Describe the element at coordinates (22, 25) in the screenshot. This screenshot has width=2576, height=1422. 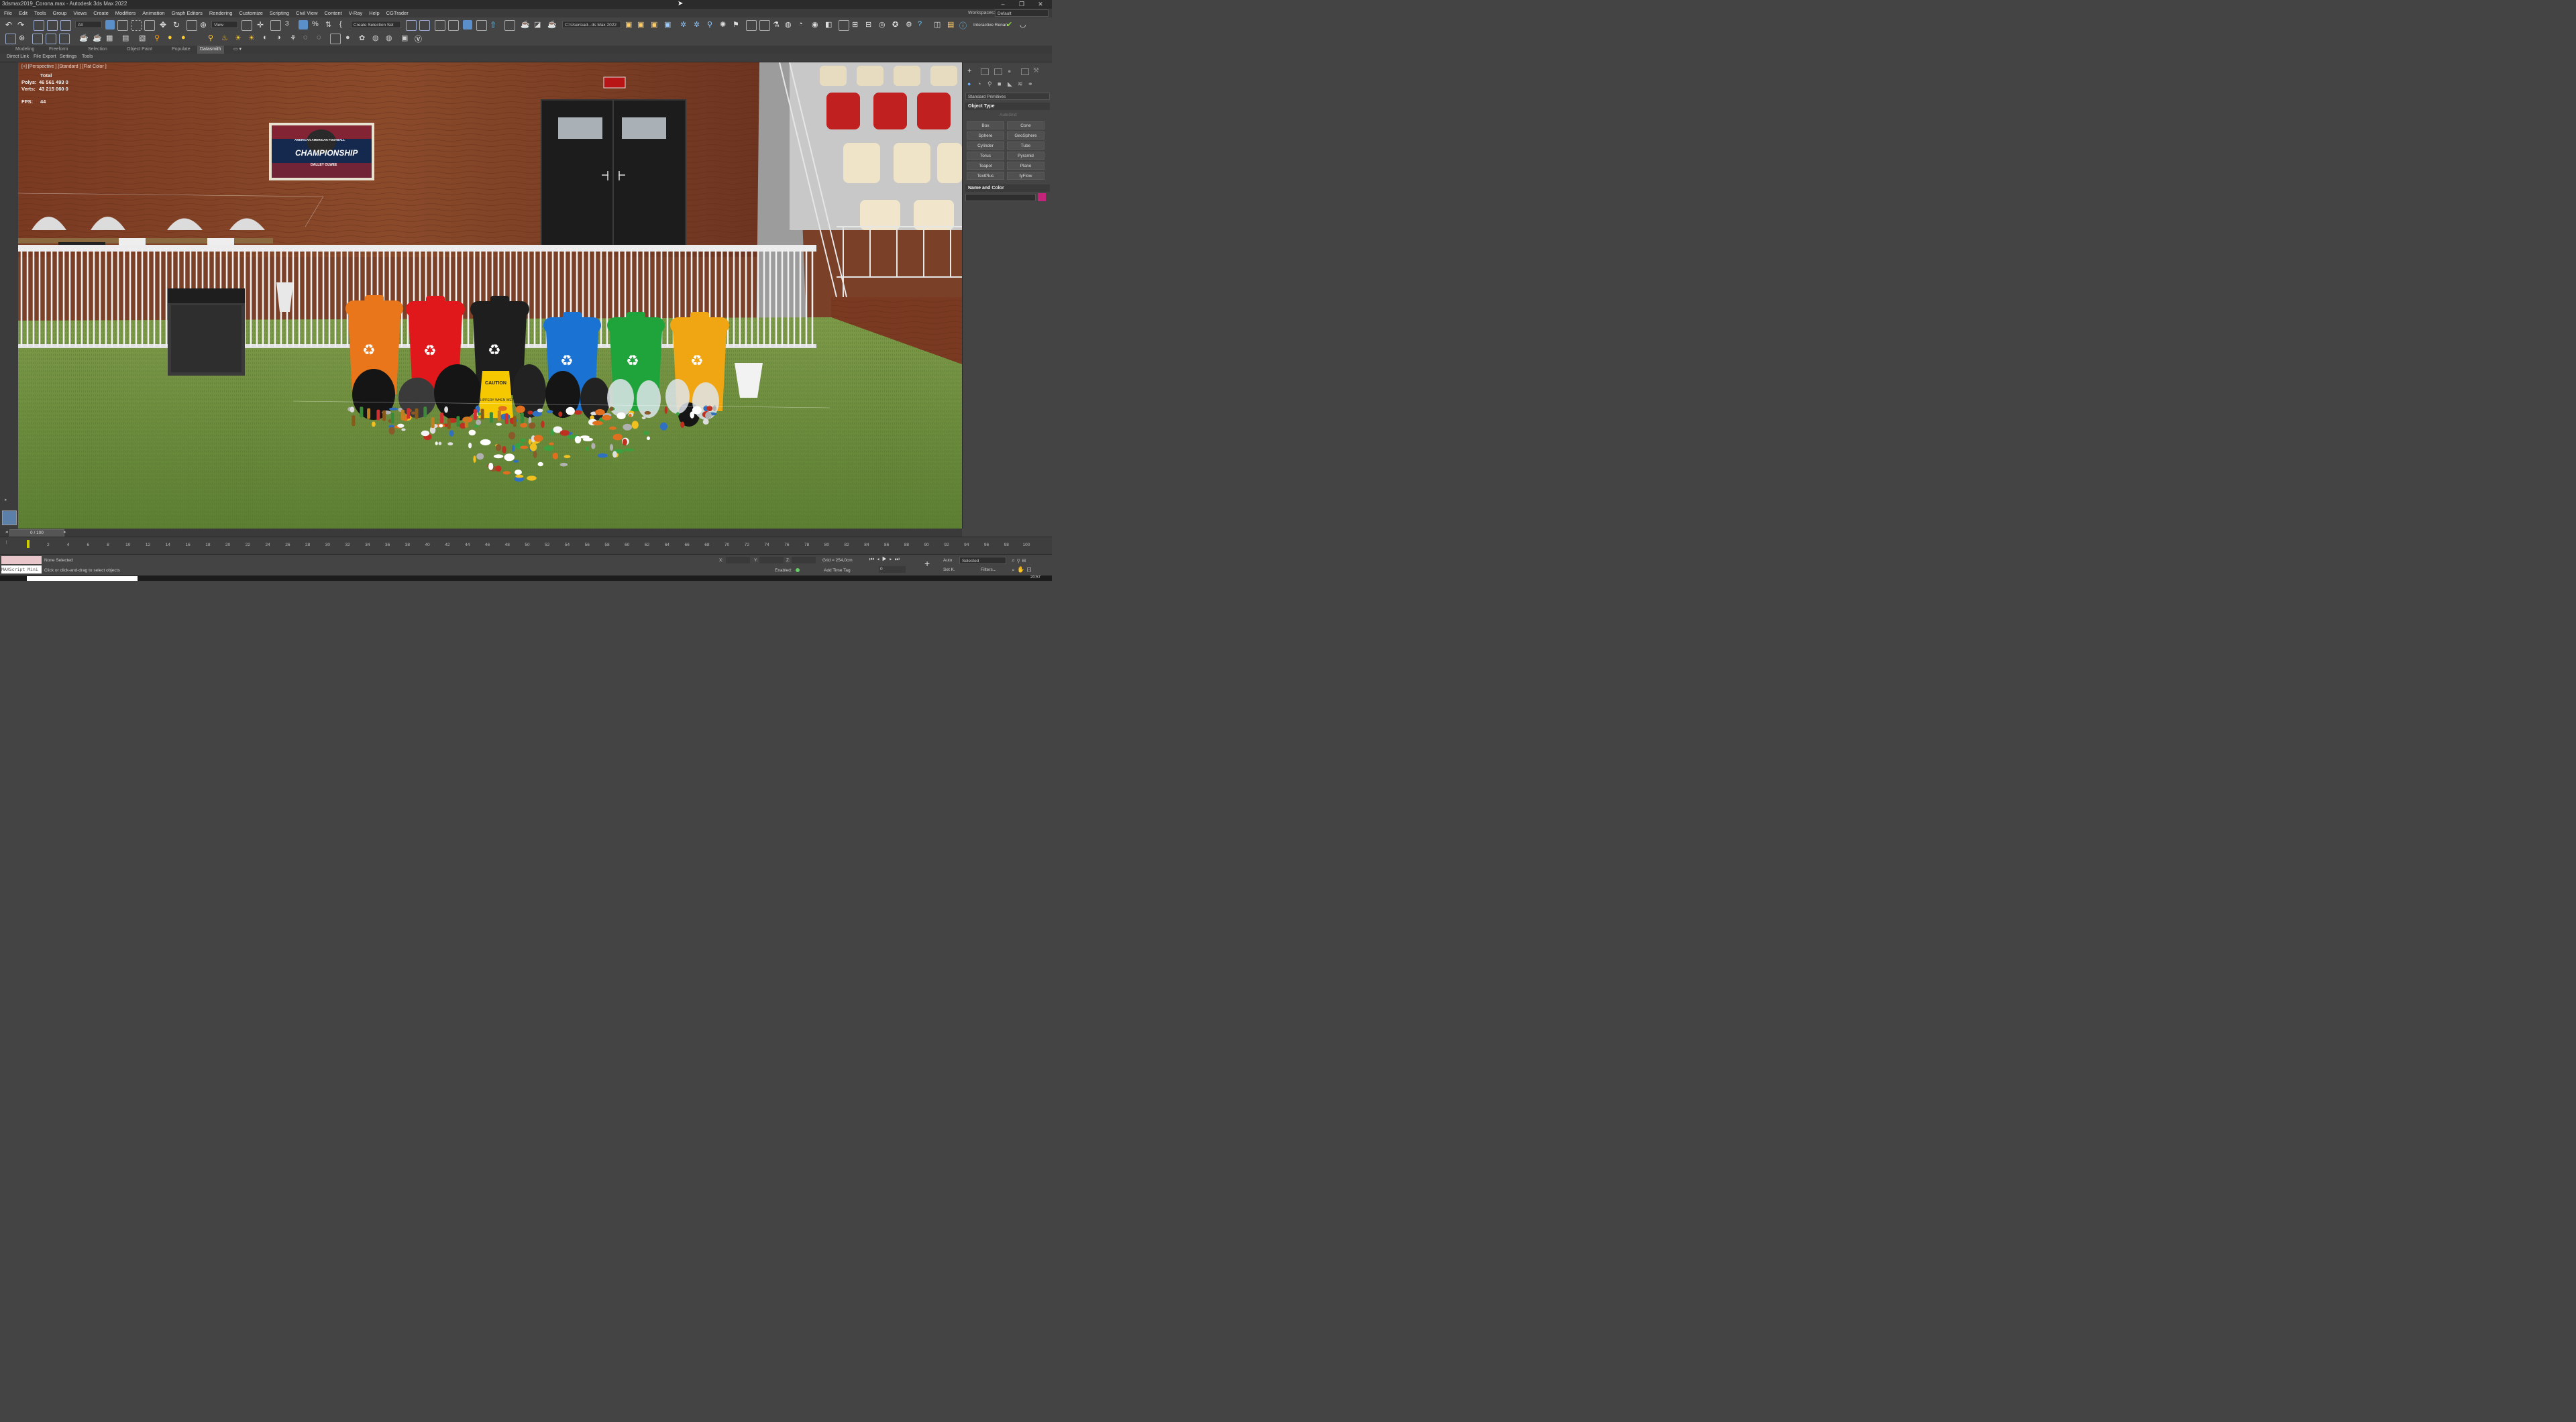
I see `redo-icon: ↷` at that location.